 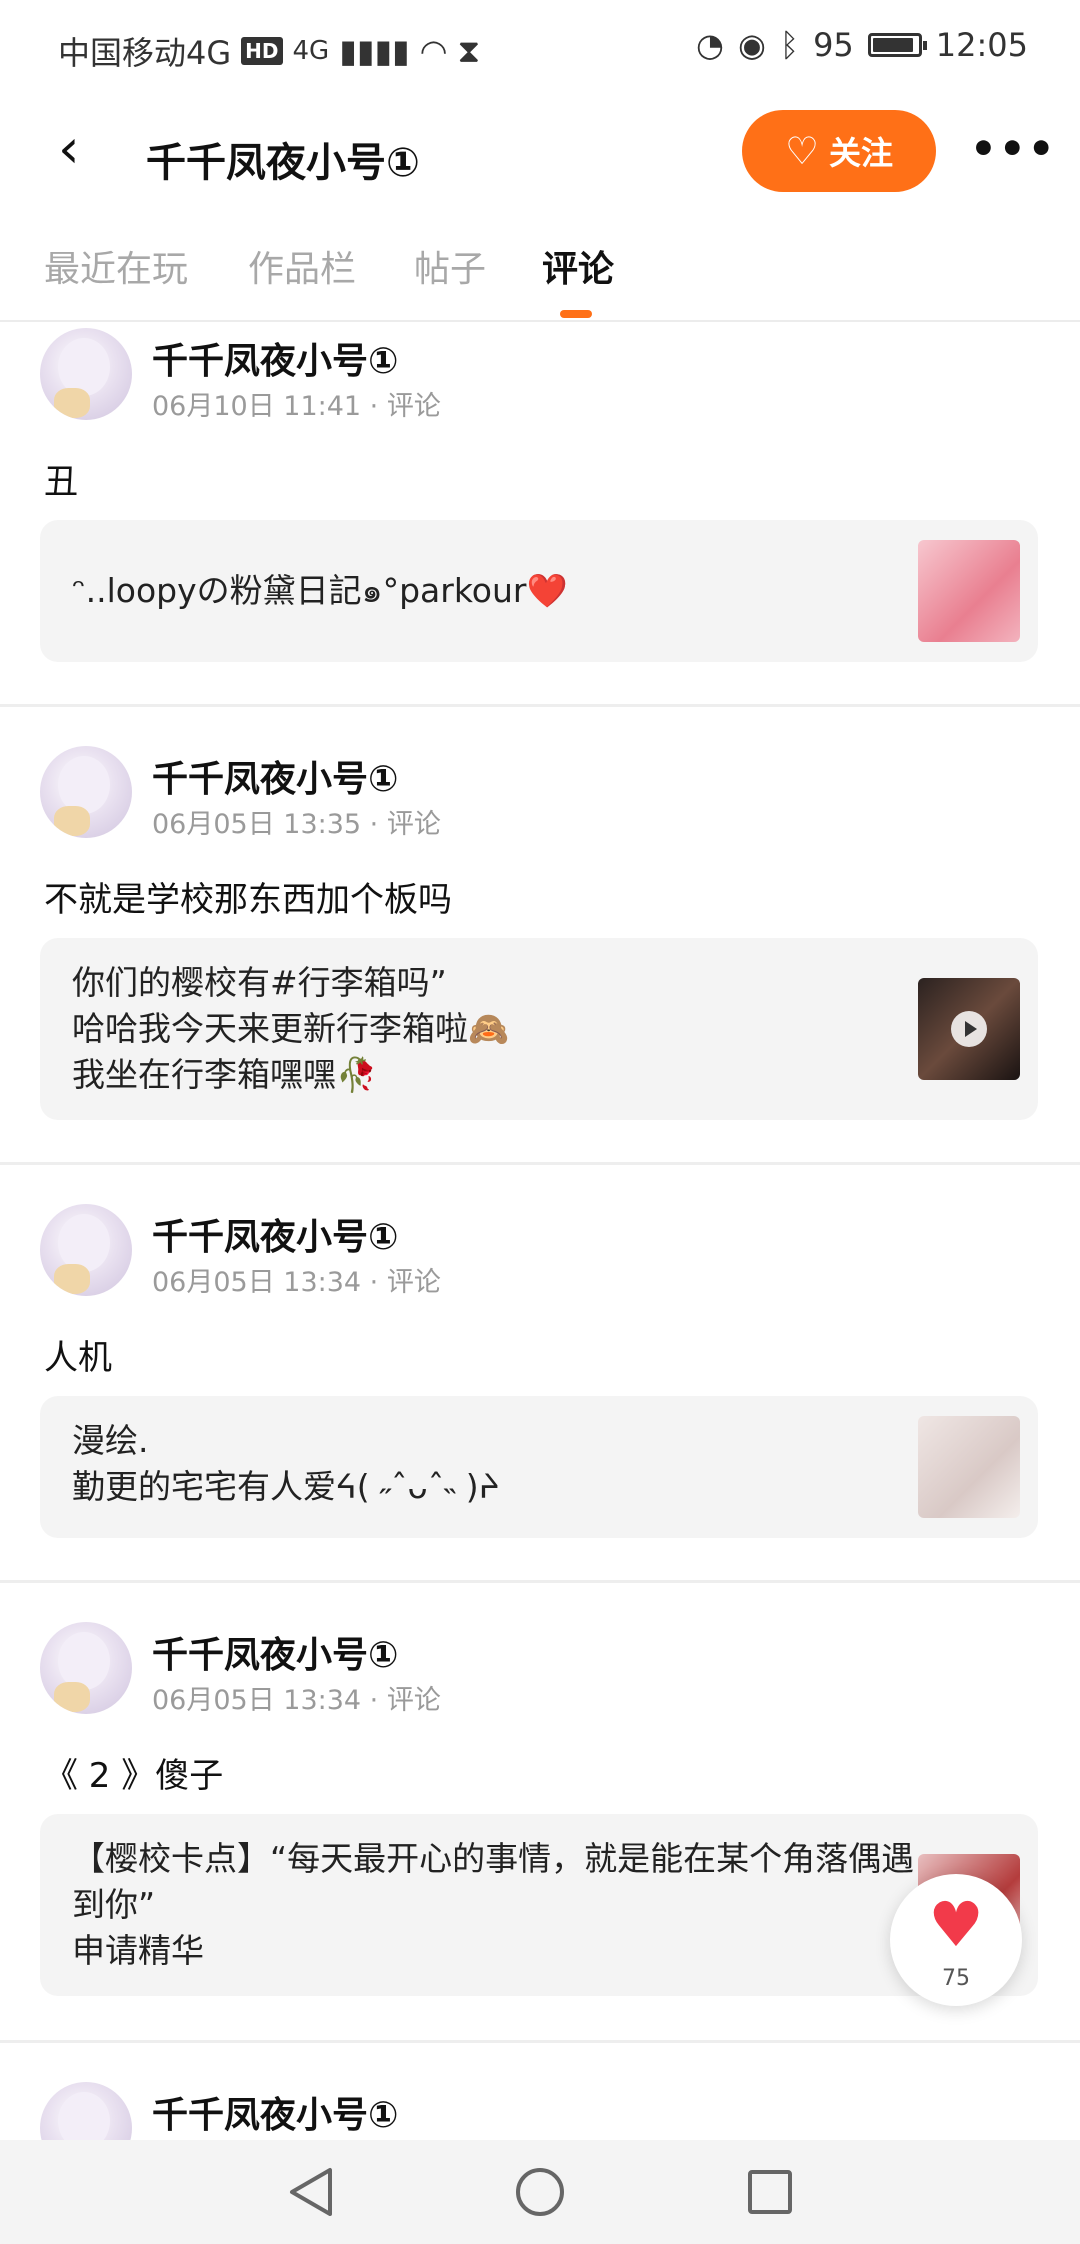 I want to click on play-icon, so click(x=969, y=1029).